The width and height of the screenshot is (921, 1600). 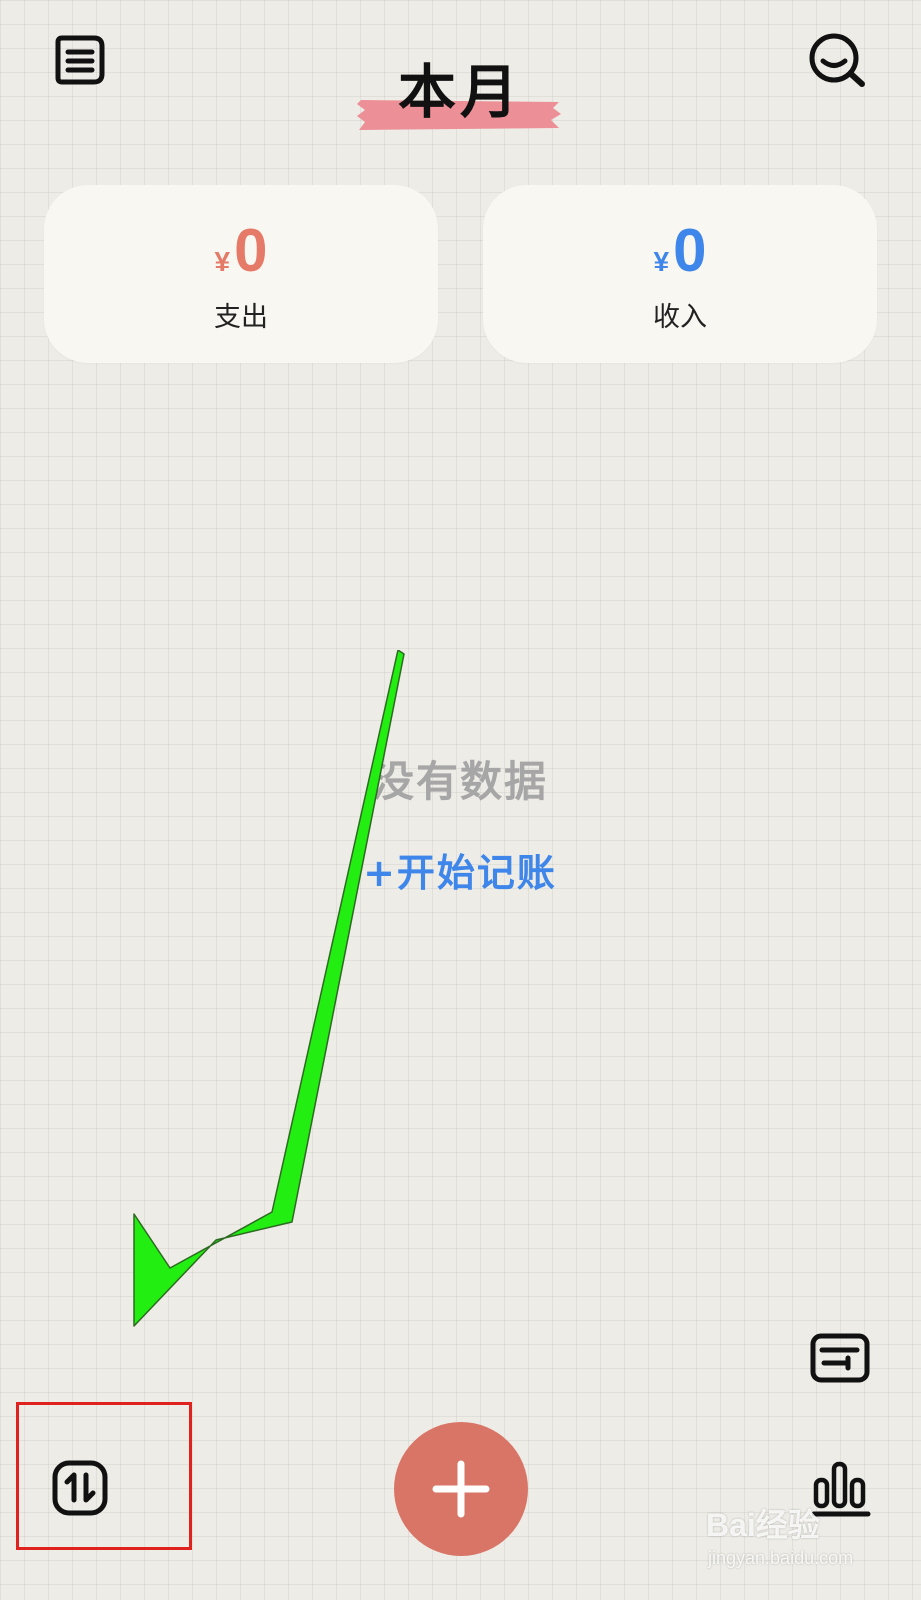 I want to click on search-button, so click(x=839, y=60).